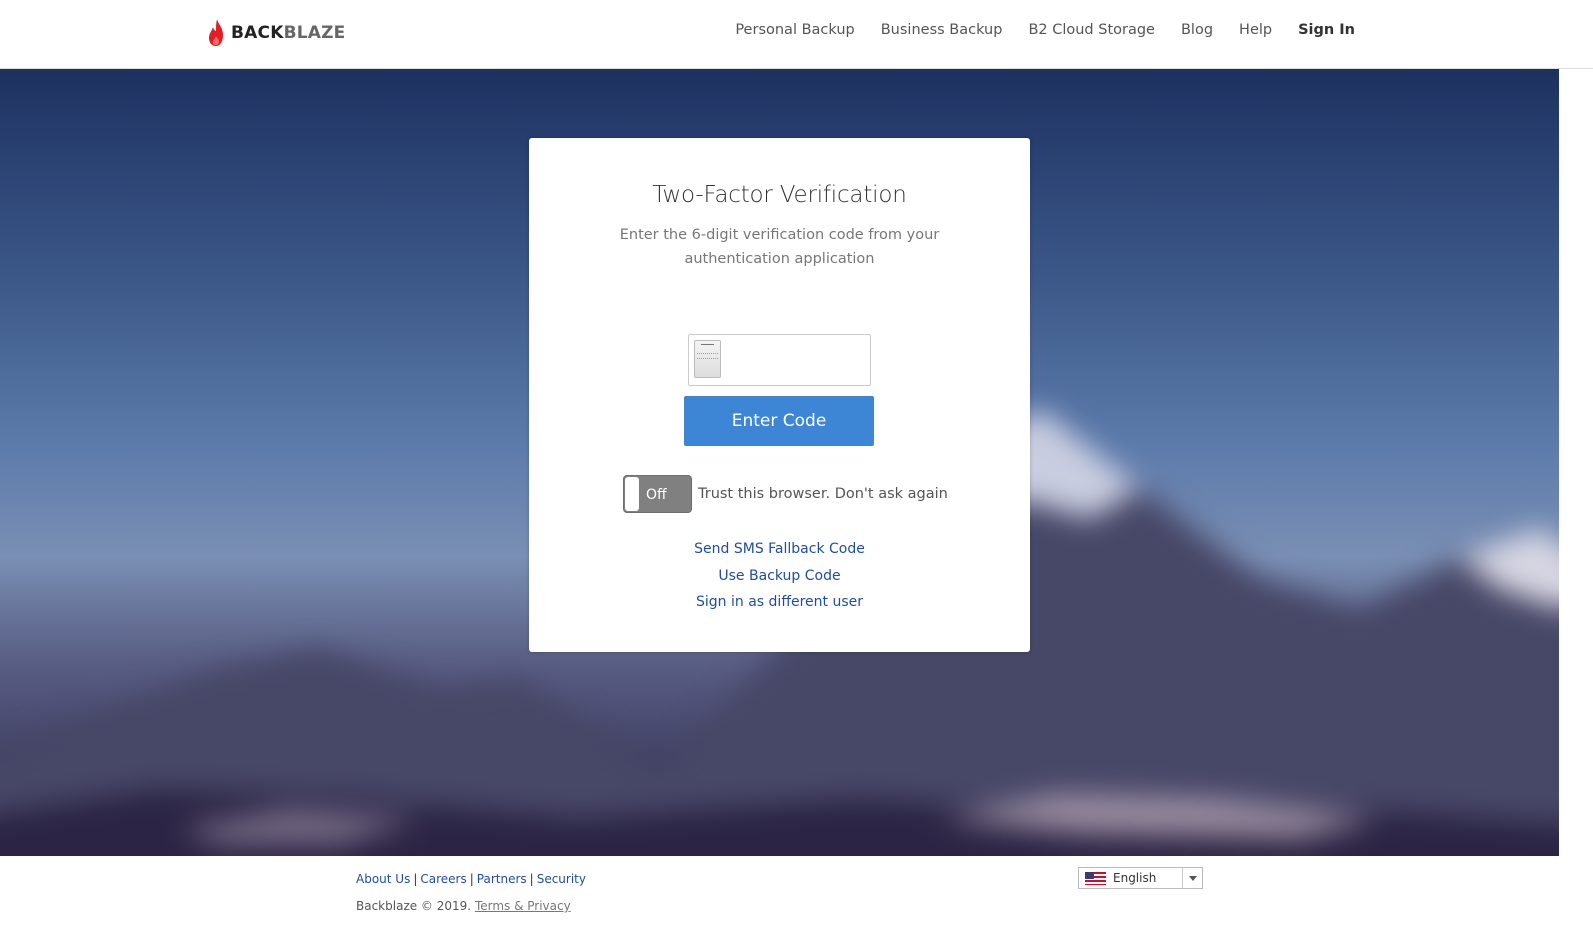 This screenshot has height=935, width=1593. Describe the element at coordinates (443, 879) in the screenshot. I see `footer-careers: Careers` at that location.